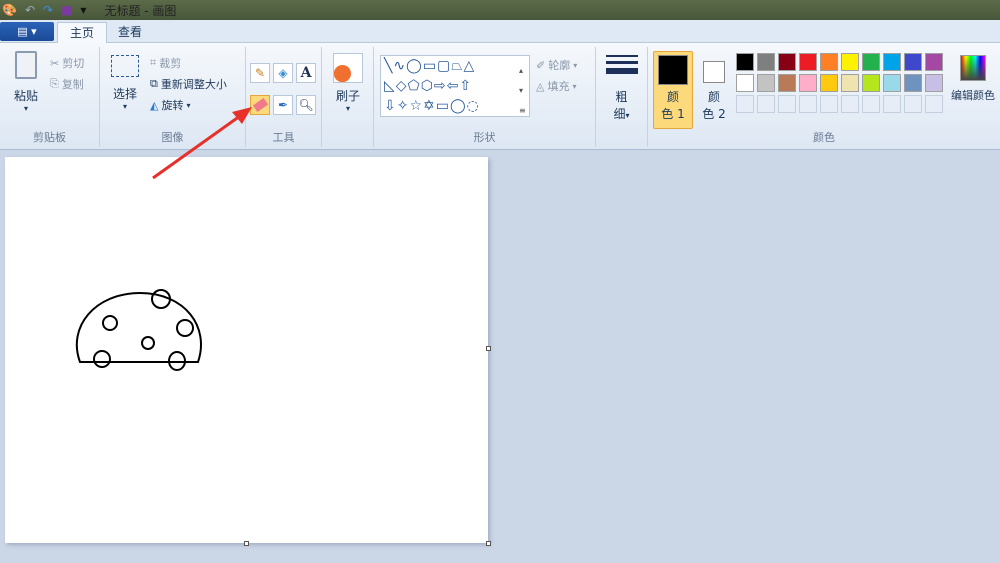 The image size is (1000, 563). What do you see at coordinates (622, 64) in the screenshot?
I see `line-size-icon` at bounding box center [622, 64].